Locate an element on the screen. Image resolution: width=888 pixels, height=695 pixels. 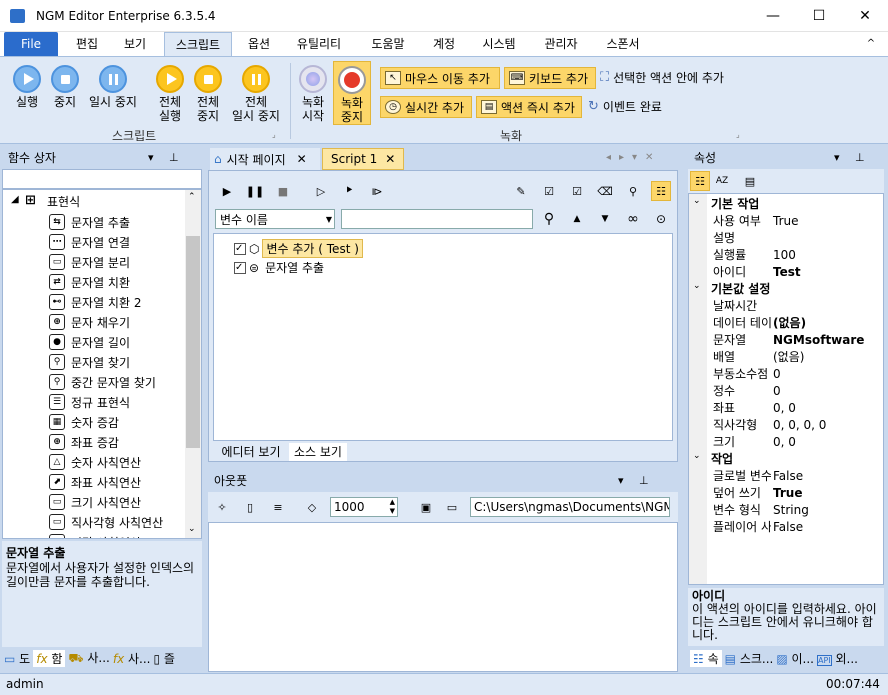
tab-options: 옵션 is located at coordinates (259, 44).